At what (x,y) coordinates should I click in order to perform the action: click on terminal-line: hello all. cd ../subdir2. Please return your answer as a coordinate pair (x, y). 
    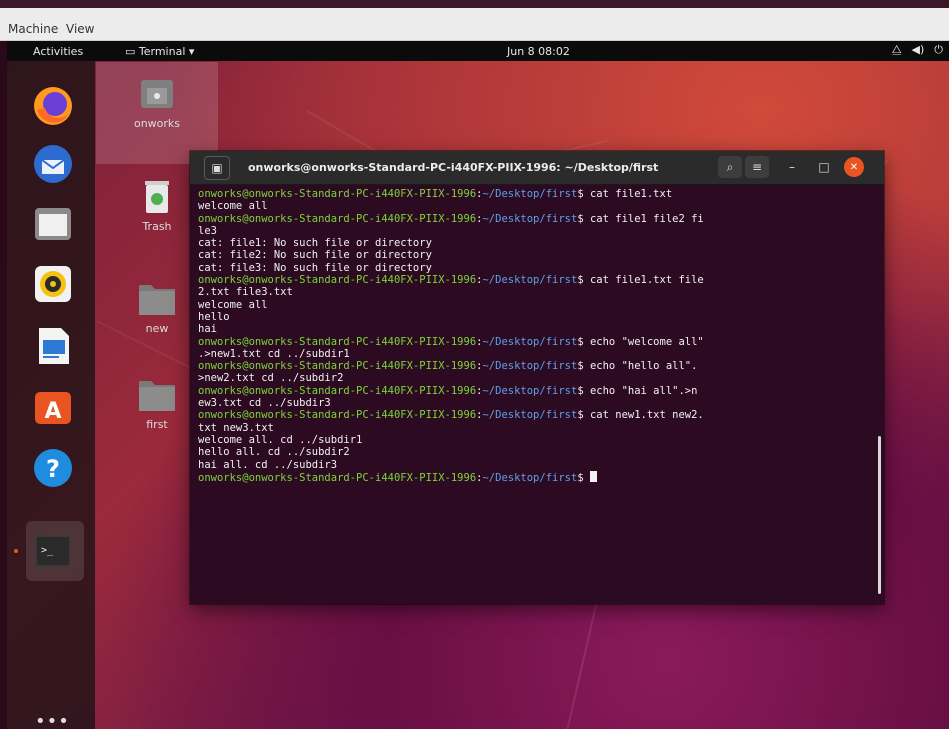
    Looking at the image, I should click on (274, 452).